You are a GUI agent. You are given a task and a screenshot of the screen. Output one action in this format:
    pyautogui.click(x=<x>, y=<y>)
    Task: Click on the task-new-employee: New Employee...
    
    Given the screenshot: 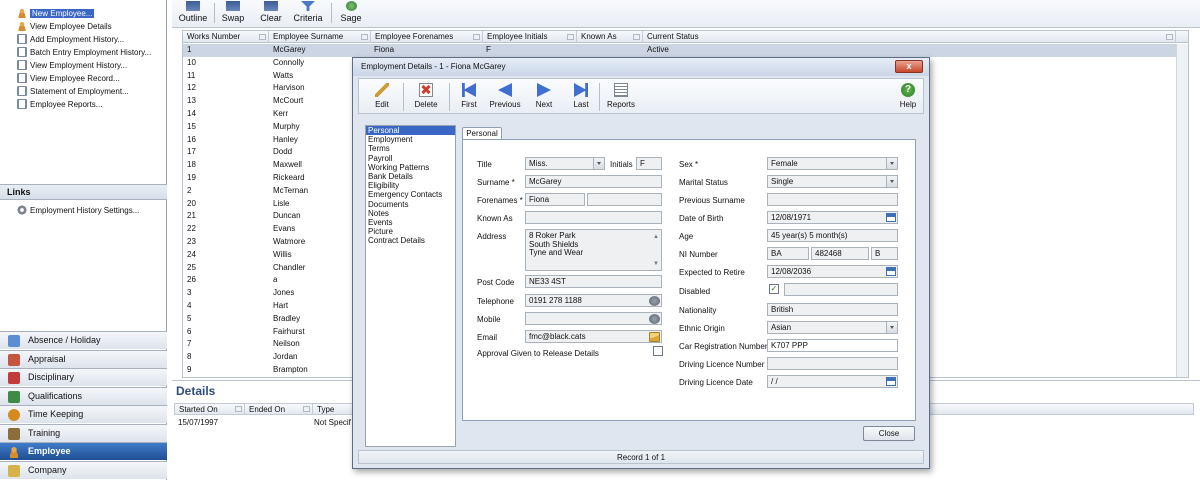 What is the action you would take?
    pyautogui.click(x=56, y=14)
    